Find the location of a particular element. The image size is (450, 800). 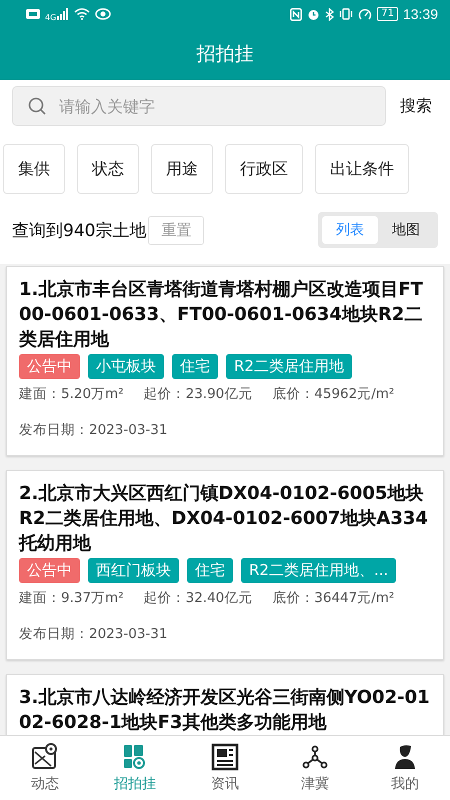

network-label: 4G is located at coordinates (50, 17).